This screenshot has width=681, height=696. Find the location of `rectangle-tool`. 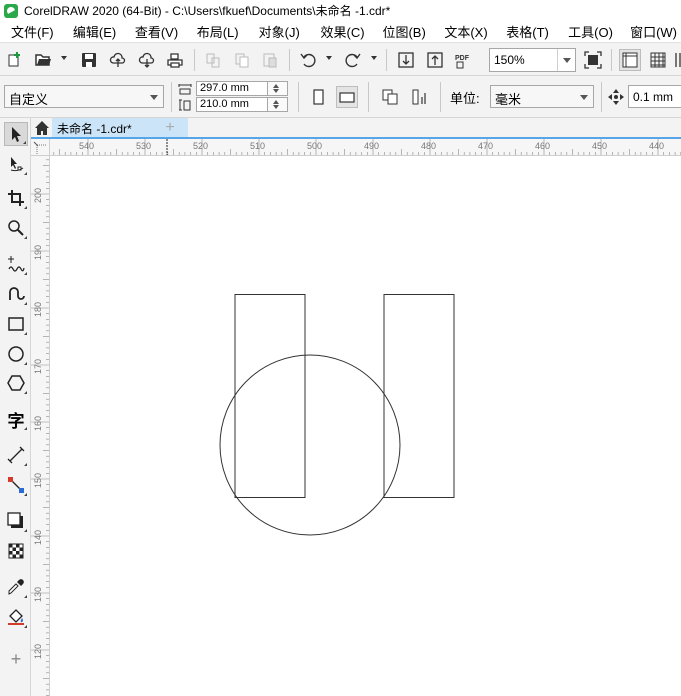

rectangle-tool is located at coordinates (16, 324).